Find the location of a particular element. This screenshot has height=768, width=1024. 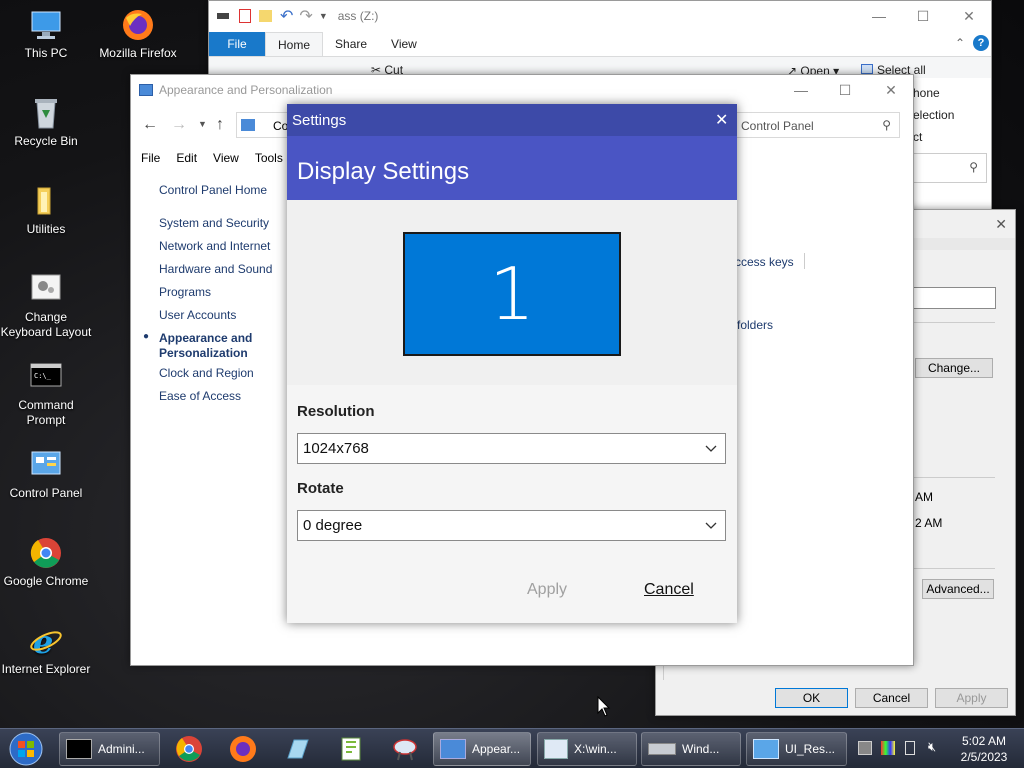

sidebar-item-appearance-personalization: Appearance and Personalization is located at coordinates (214, 346).